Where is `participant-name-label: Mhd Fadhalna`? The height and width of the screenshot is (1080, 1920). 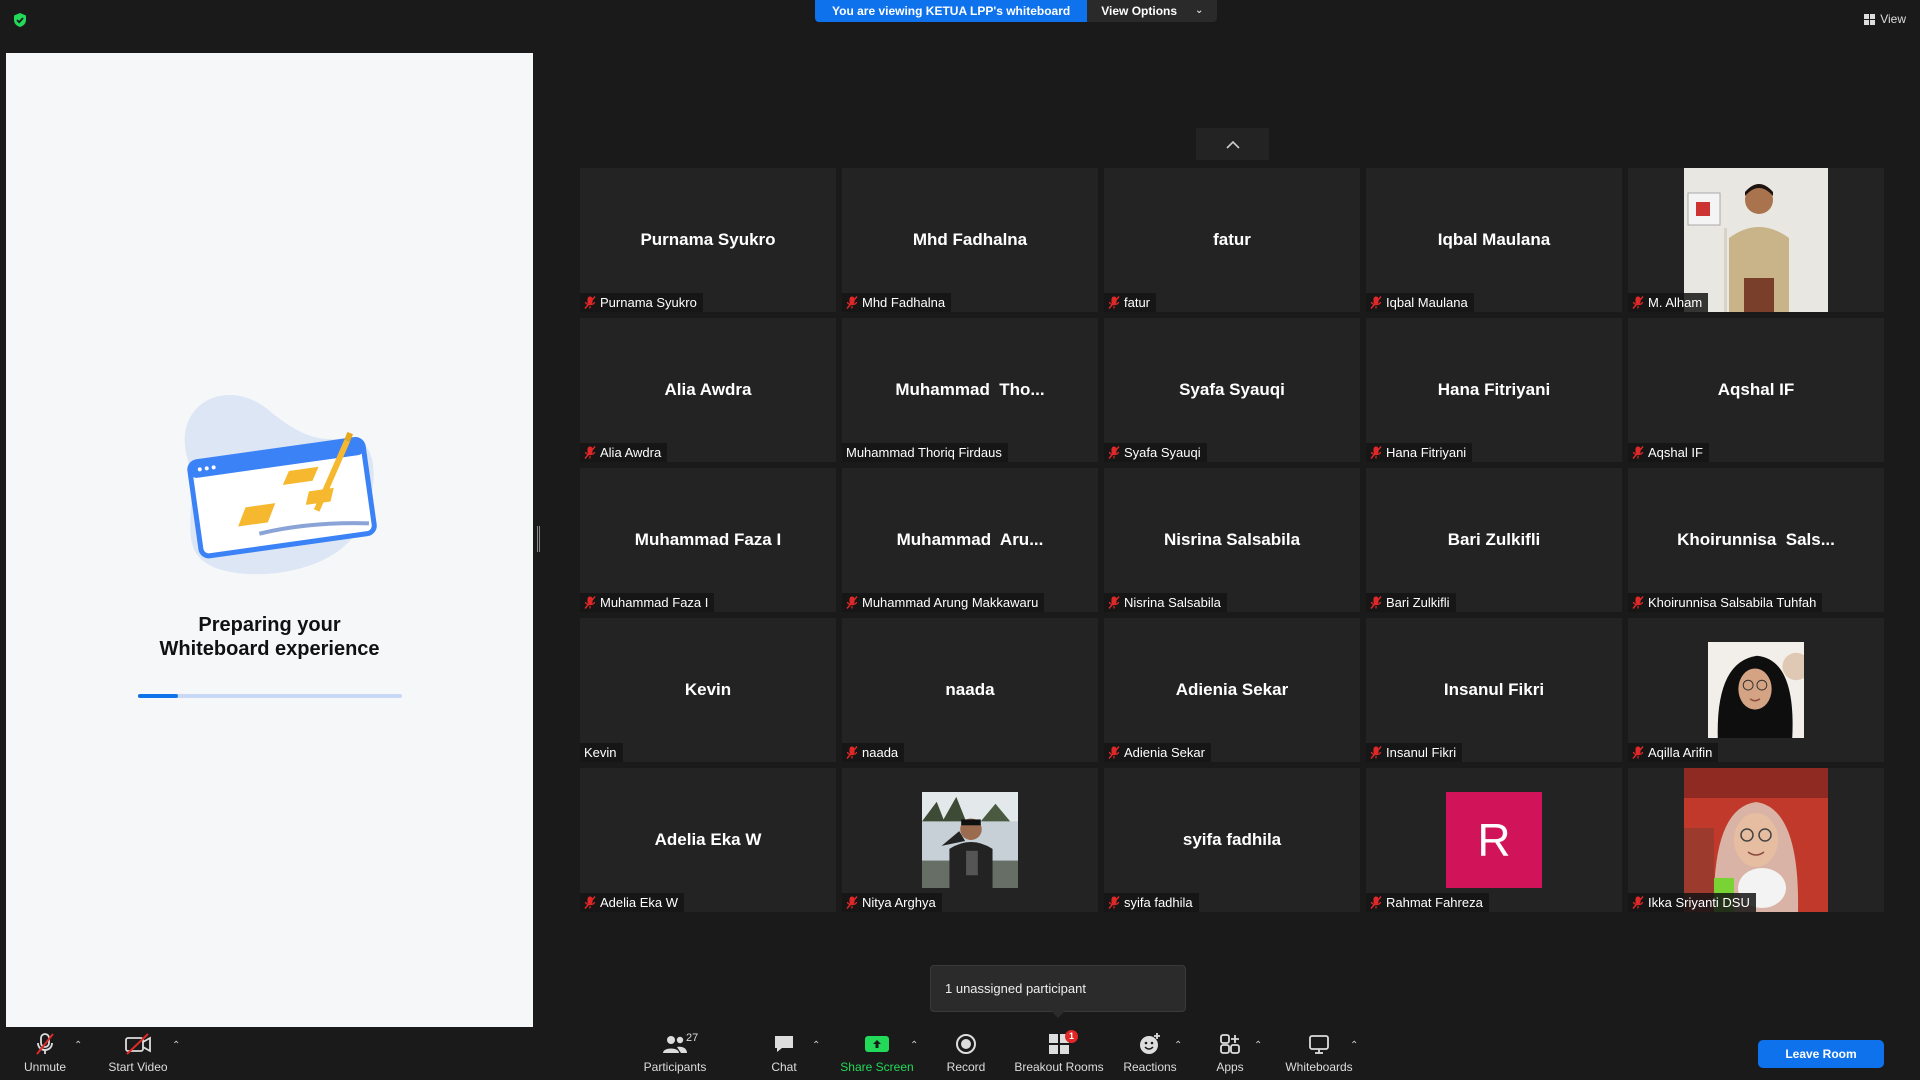
participant-name-label: Mhd Fadhalna is located at coordinates (897, 302).